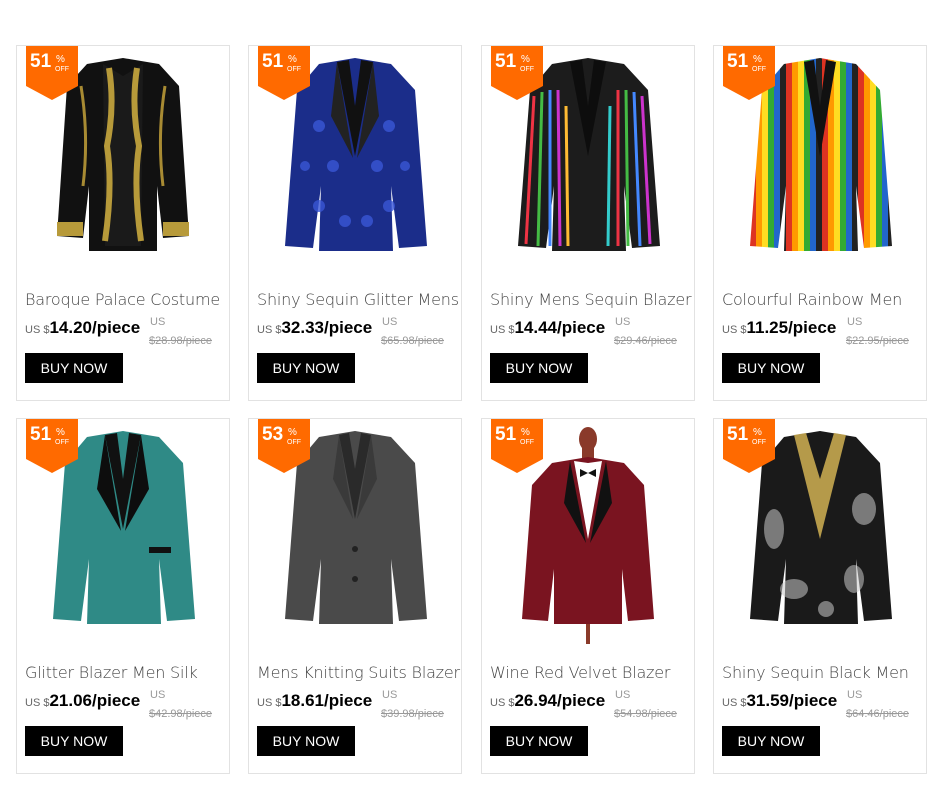 Image resolution: width=943 pixels, height=797 pixels. I want to click on price-line: US $18.61/piece, so click(314, 701).